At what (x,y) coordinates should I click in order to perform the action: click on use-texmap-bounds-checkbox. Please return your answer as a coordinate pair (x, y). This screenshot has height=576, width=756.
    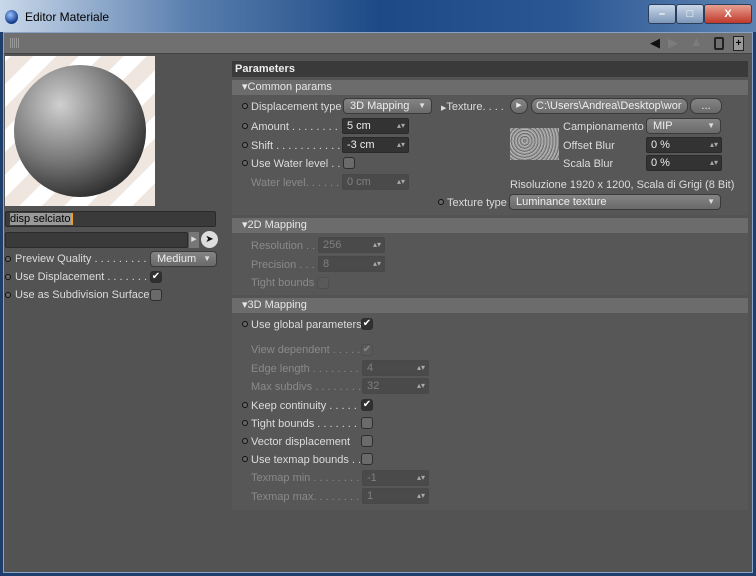
    Looking at the image, I should click on (367, 459).